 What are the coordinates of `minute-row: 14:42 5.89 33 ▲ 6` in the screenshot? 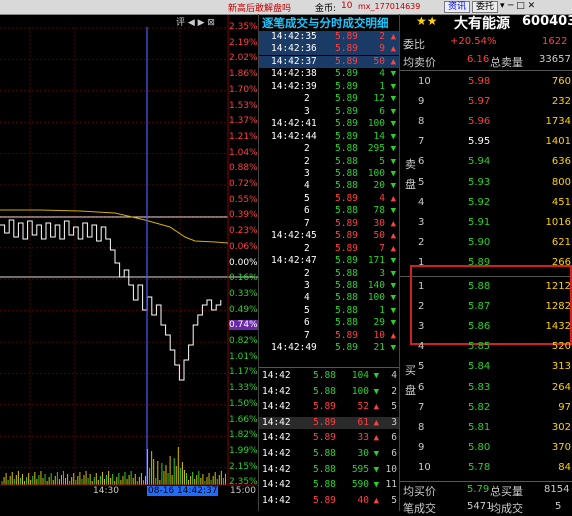 It's located at (329, 438).